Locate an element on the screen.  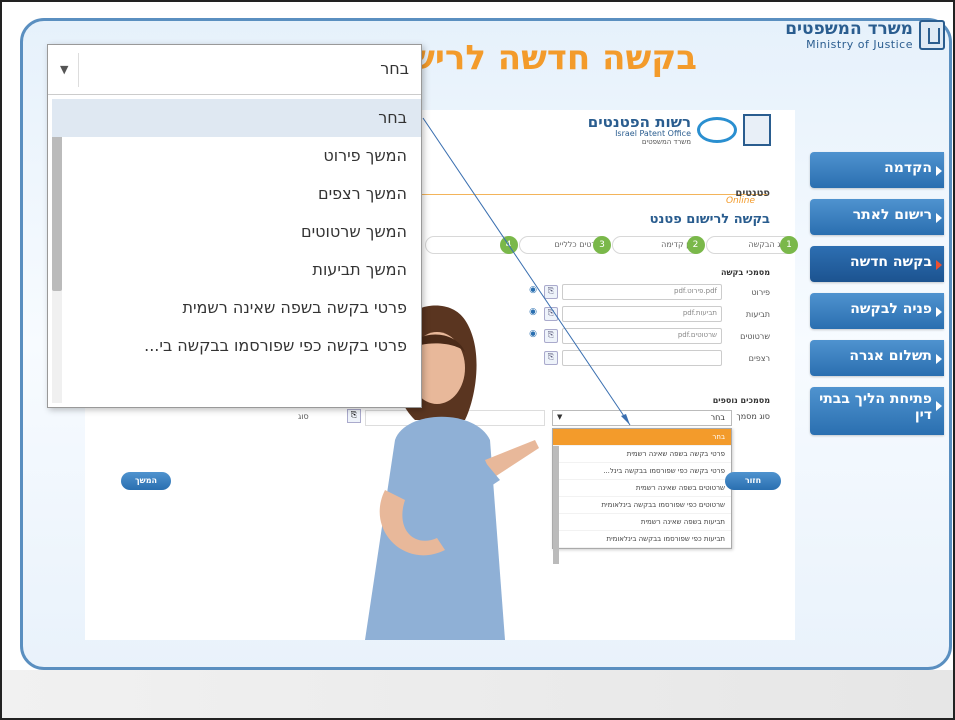
extra-docs-section-label: מסמכים נוספים is located at coordinates (741, 400).